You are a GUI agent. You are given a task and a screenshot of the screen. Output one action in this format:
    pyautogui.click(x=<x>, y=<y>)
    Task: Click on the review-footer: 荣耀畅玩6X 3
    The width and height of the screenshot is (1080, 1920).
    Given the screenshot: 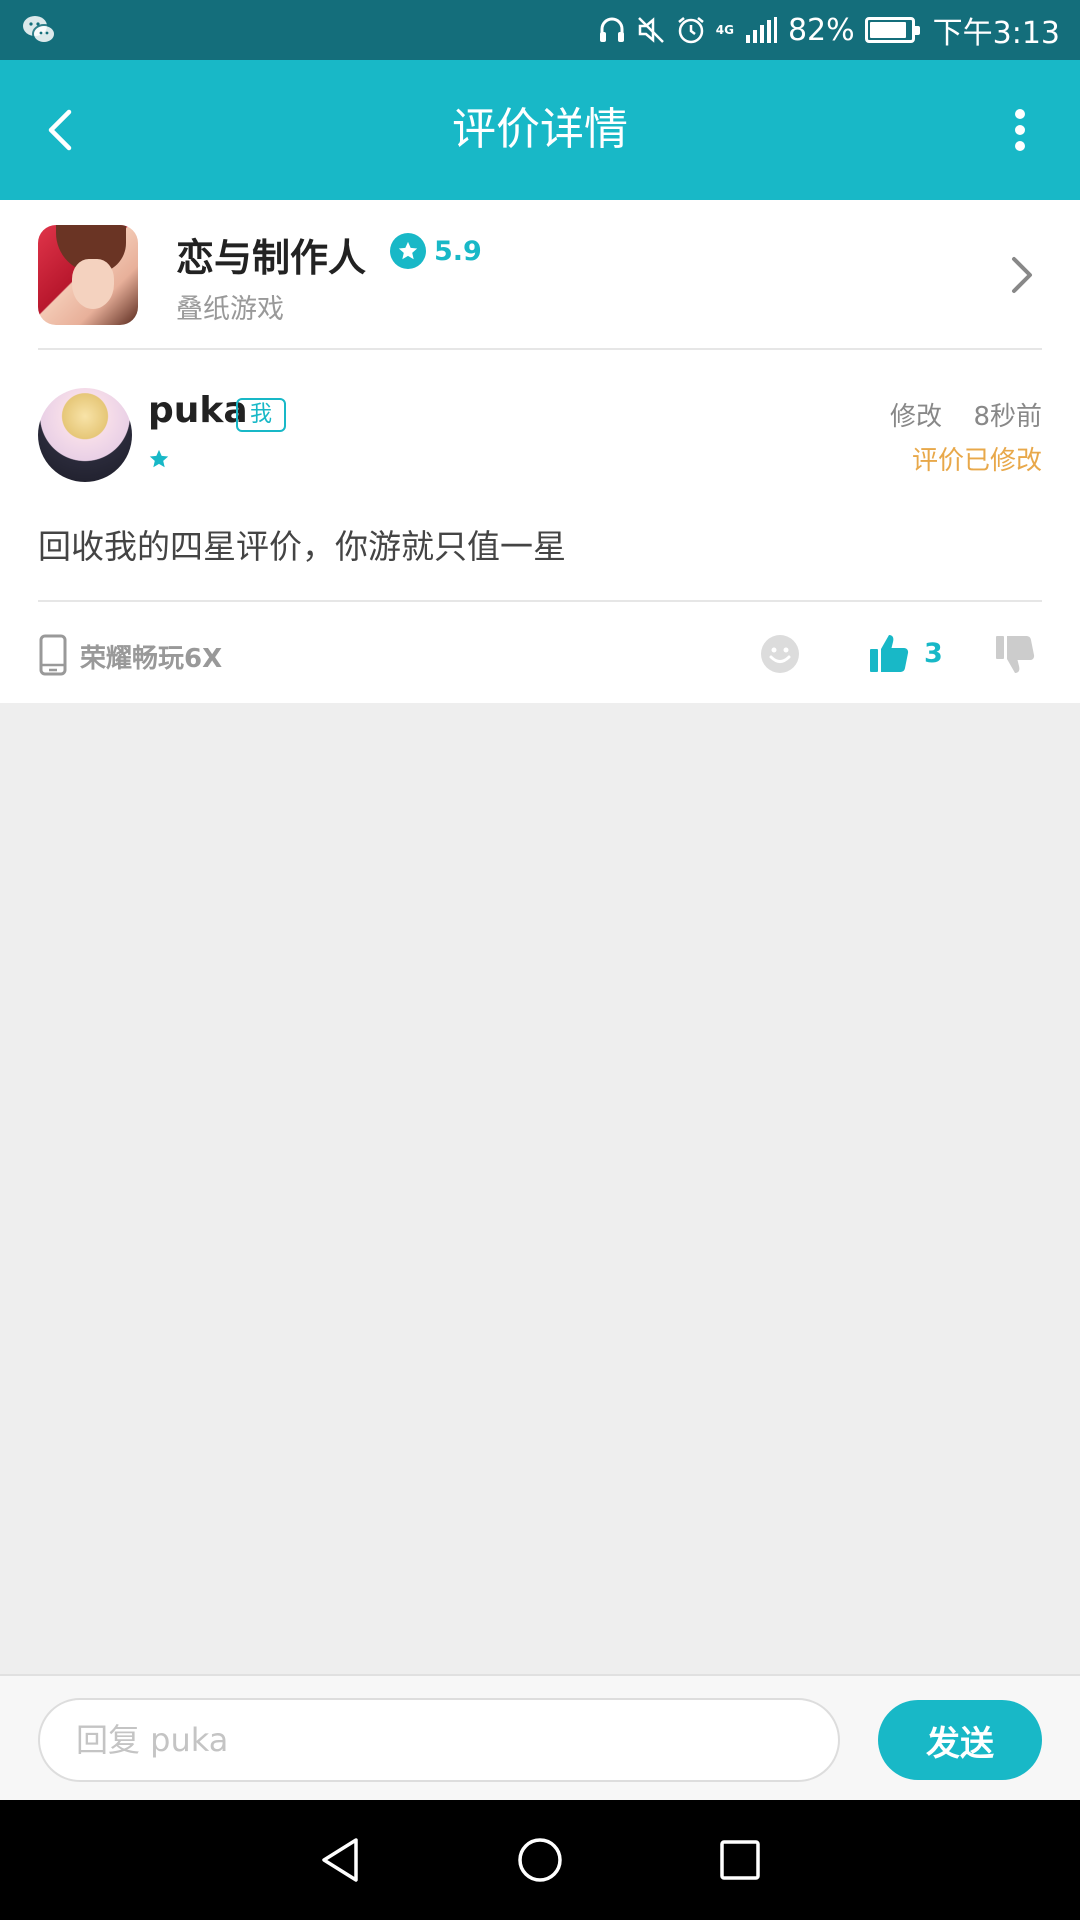 What is the action you would take?
    pyautogui.click(x=540, y=654)
    